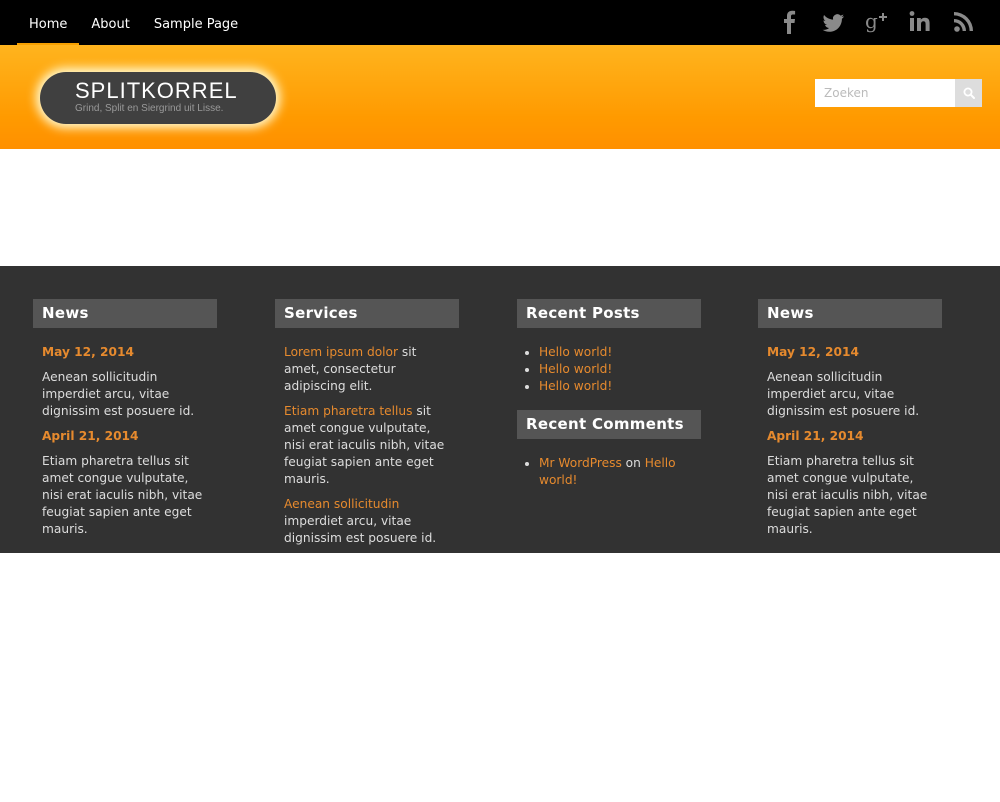 The width and height of the screenshot is (1000, 802). I want to click on comment-on-text: on, so click(633, 463).